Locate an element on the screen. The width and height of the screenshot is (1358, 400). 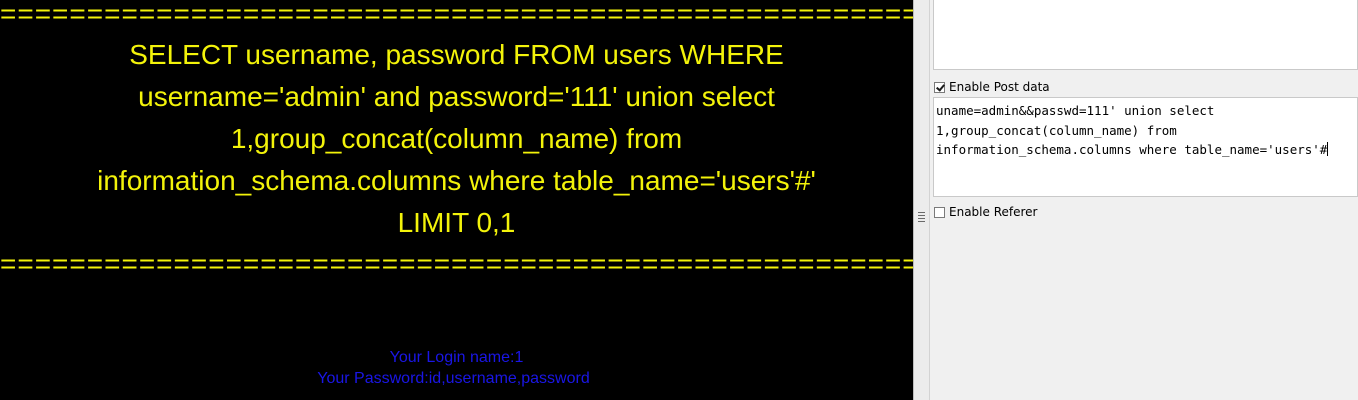
enable-post-data-toggle: Enable Post data is located at coordinates (992, 87).